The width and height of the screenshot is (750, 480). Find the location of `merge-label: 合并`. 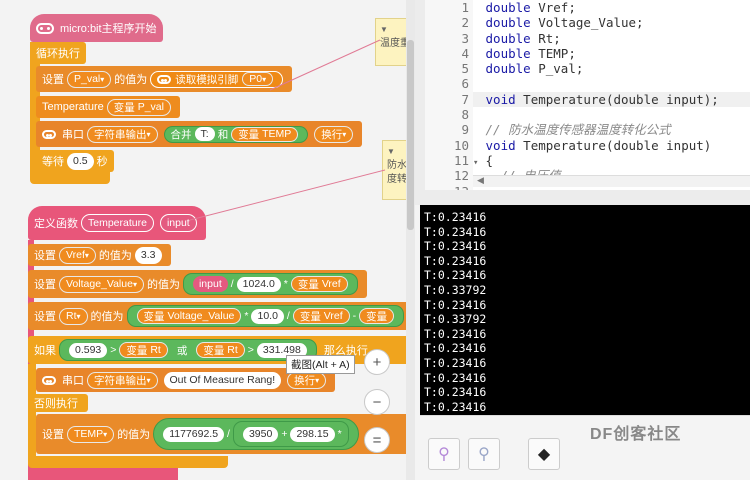

merge-label: 合并 is located at coordinates (181, 134).